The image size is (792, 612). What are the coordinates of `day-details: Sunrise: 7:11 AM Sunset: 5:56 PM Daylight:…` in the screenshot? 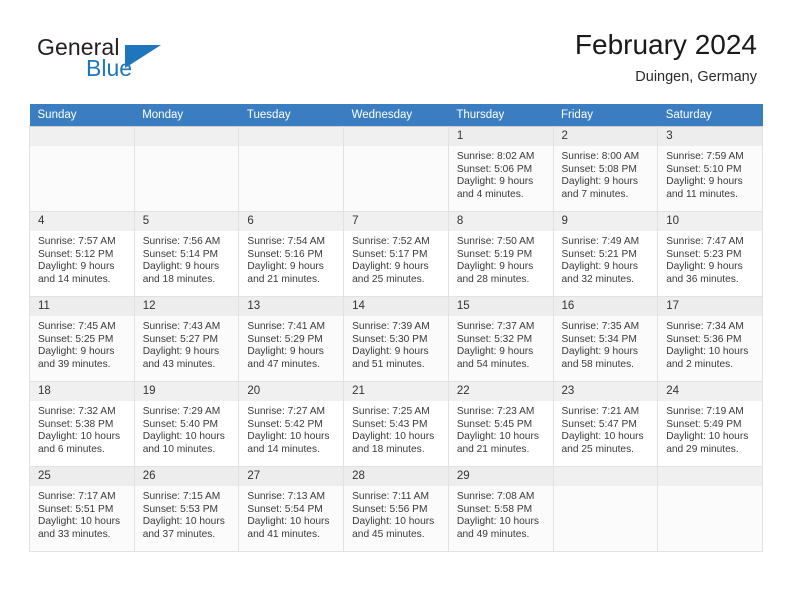 It's located at (396, 513).